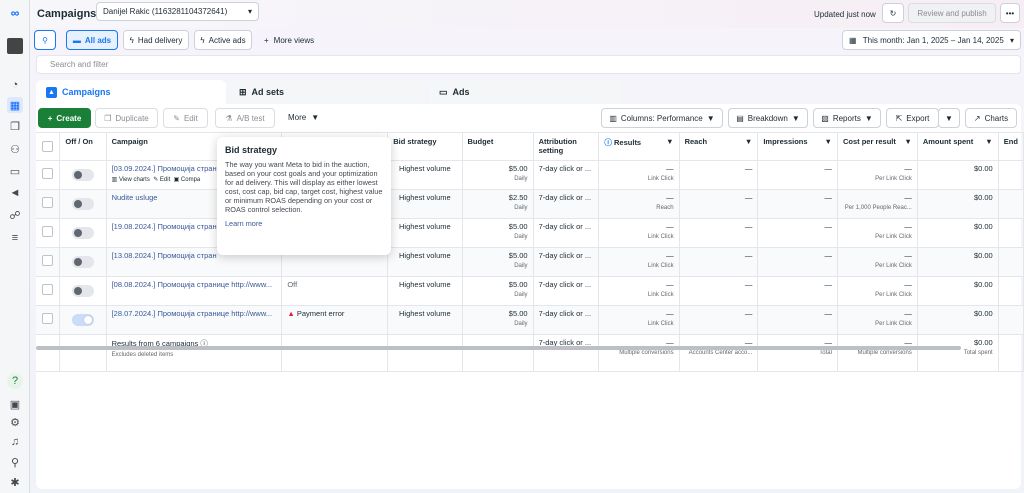 The image size is (1024, 493). I want to click on search-icon: ⚲, so click(15, 462).